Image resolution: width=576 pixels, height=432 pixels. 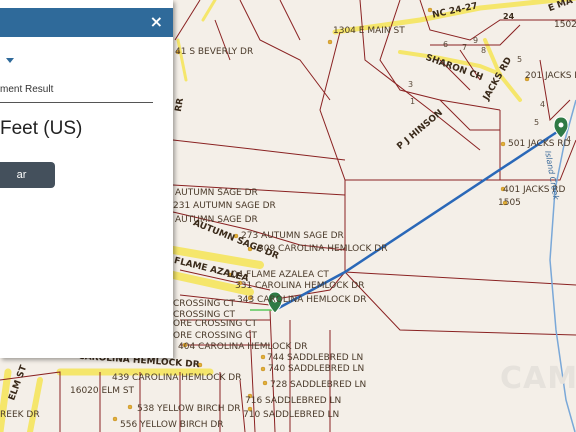 What do you see at coordinates (20, 415) in the screenshot?
I see `road-label: REEK DR` at bounding box center [20, 415].